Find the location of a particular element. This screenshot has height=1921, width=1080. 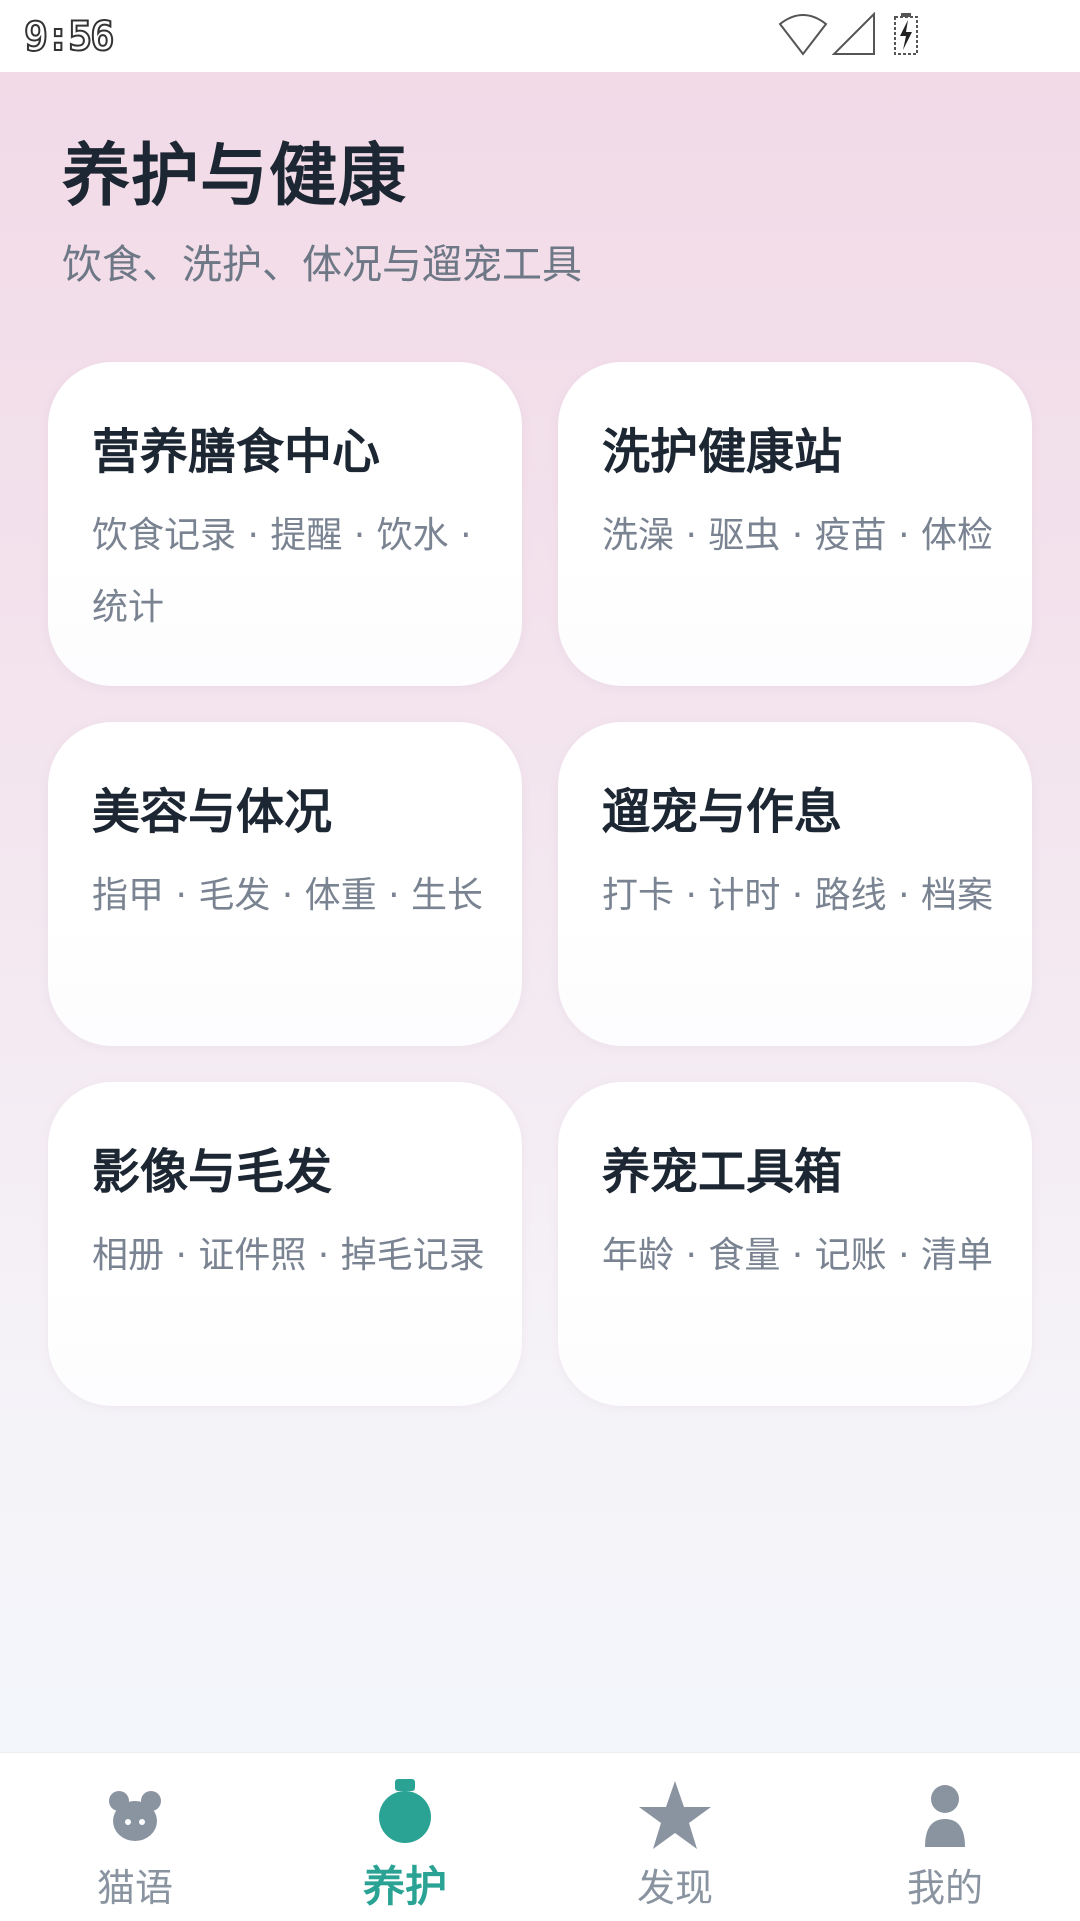

card-grooming-health-station: 洗护健康站 洗澡 · 驱虫 · 疫苗 · 体检 is located at coordinates (795, 524).